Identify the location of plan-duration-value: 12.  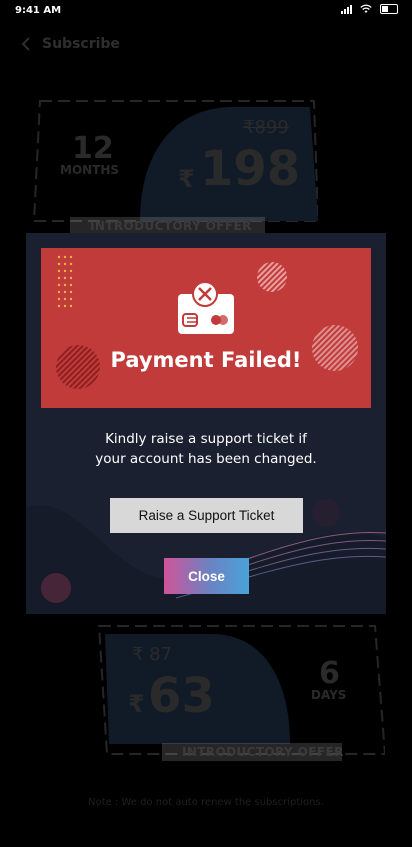
(93, 148).